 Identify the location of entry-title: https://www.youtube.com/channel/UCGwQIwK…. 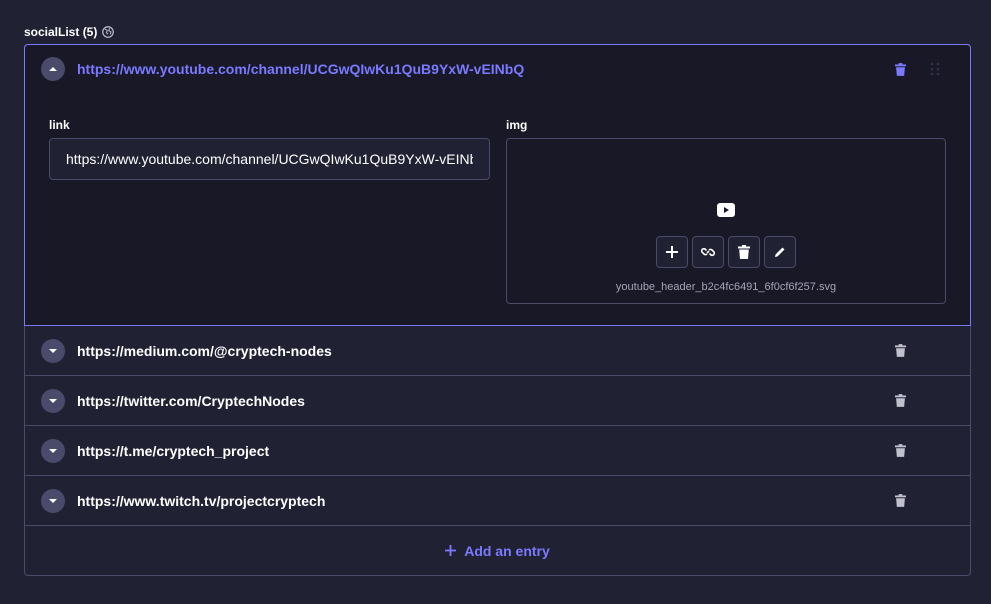
(301, 69).